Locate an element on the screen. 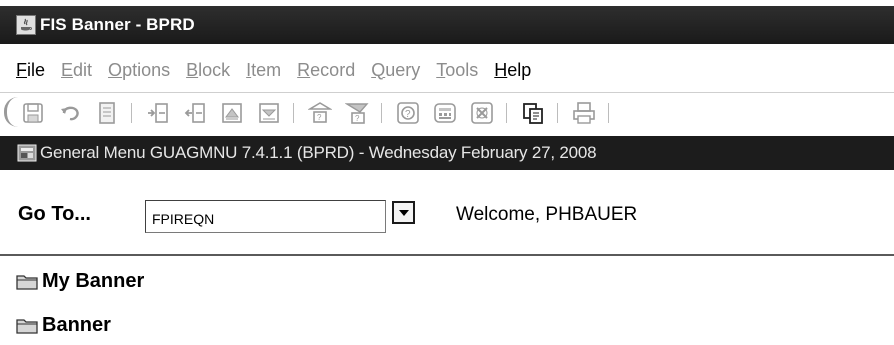 This screenshot has width=894, height=345. save-icon is located at coordinates (33, 113).